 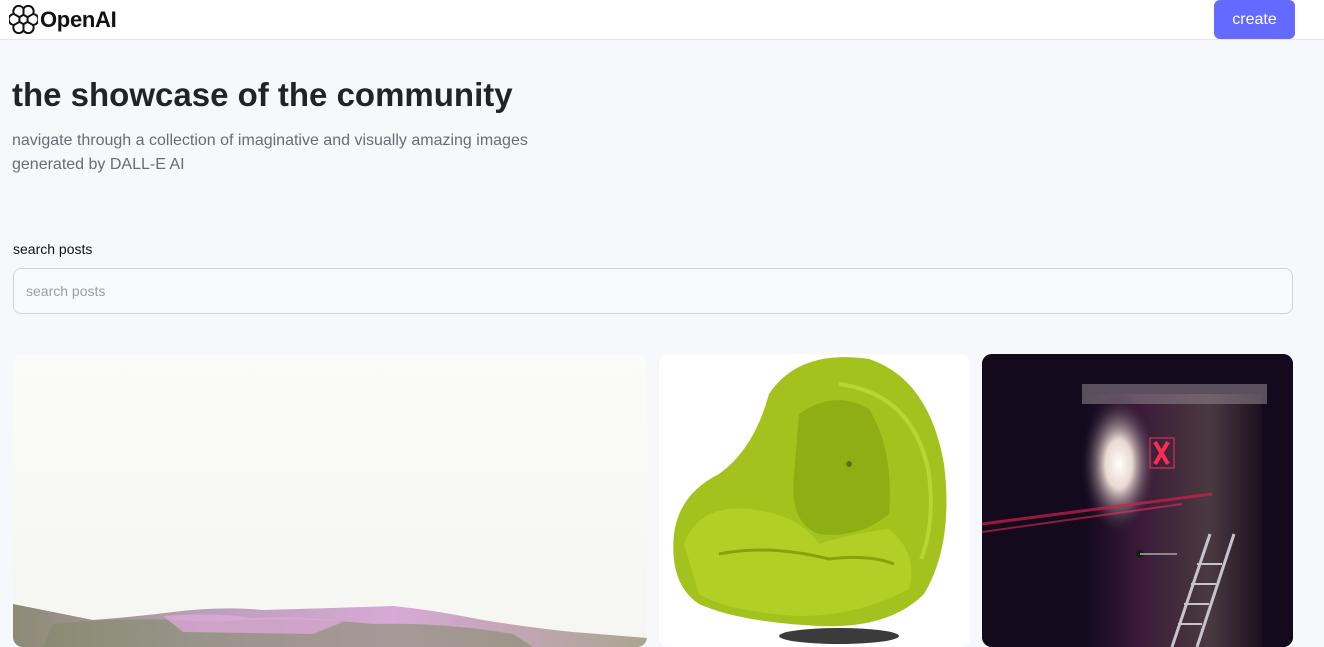 I want to click on page-title: the showcase of the community, so click(x=262, y=94).